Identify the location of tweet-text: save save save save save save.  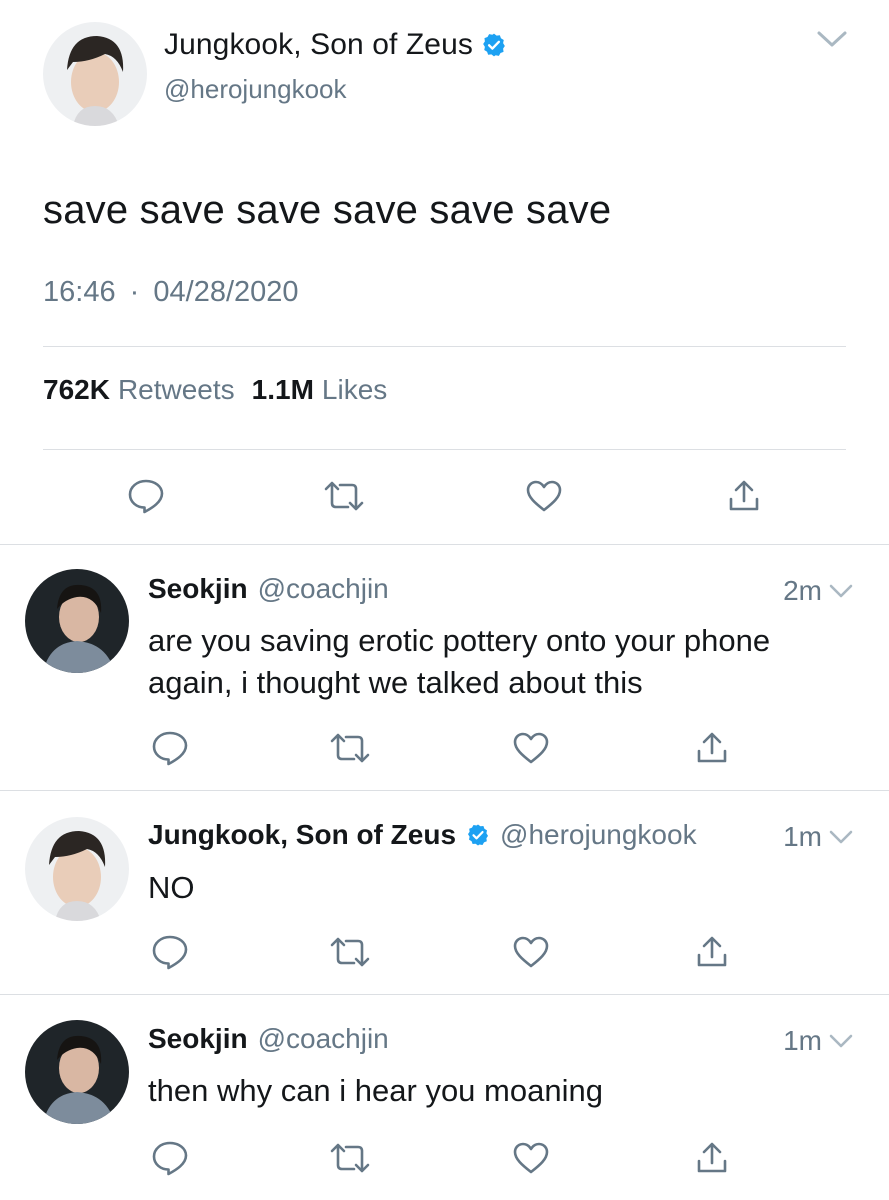
(327, 210).